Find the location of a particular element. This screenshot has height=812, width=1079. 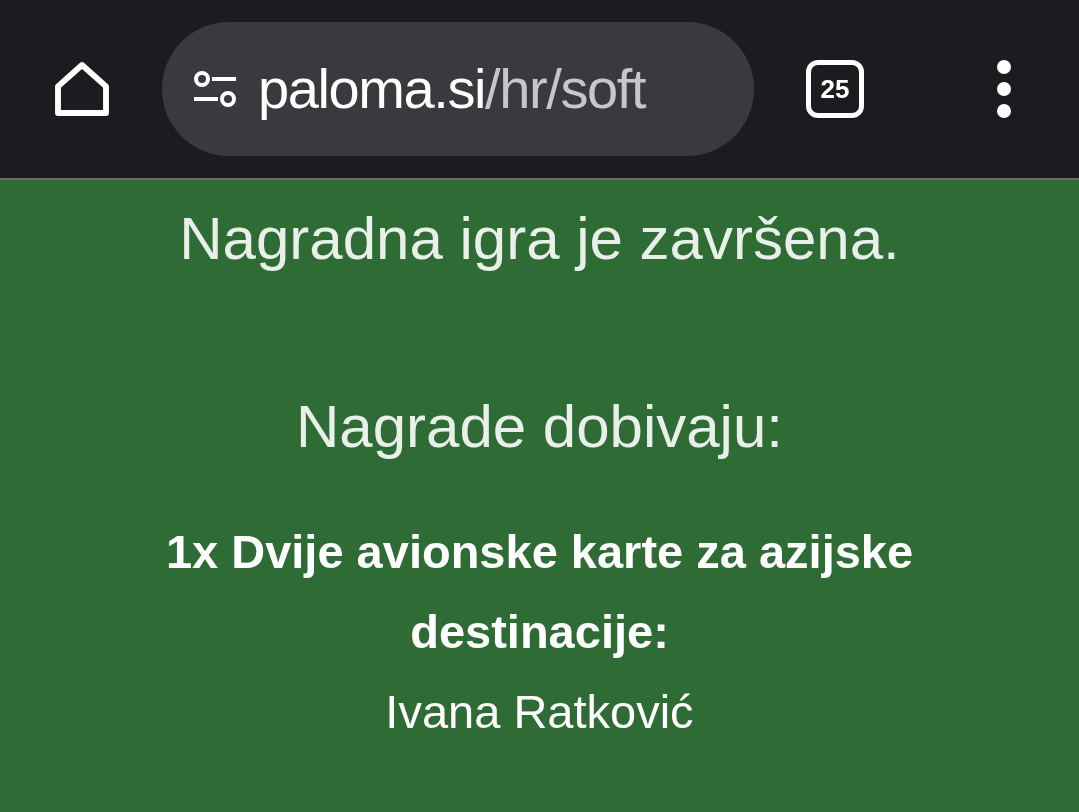

heading: Nagradna igra je završena. is located at coordinates (539, 239).